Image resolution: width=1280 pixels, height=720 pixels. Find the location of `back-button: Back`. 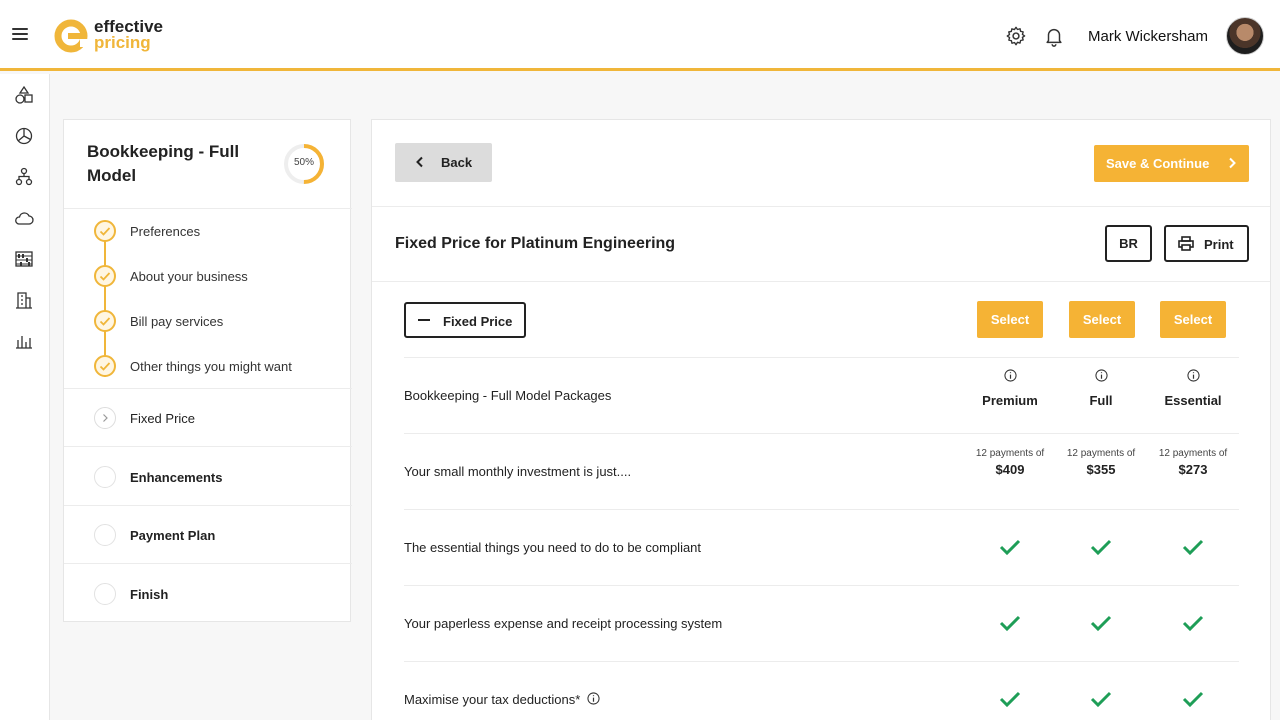

back-button: Back is located at coordinates (443, 162).